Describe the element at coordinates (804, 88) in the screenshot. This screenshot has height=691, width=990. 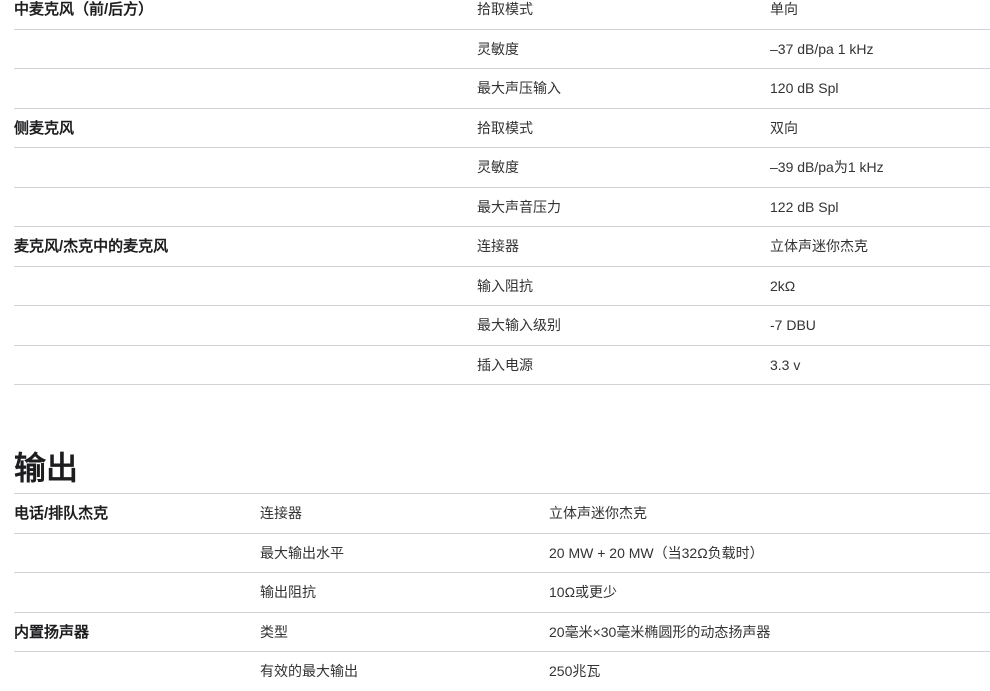
I see `spec-value: 120 dB Spl` at that location.